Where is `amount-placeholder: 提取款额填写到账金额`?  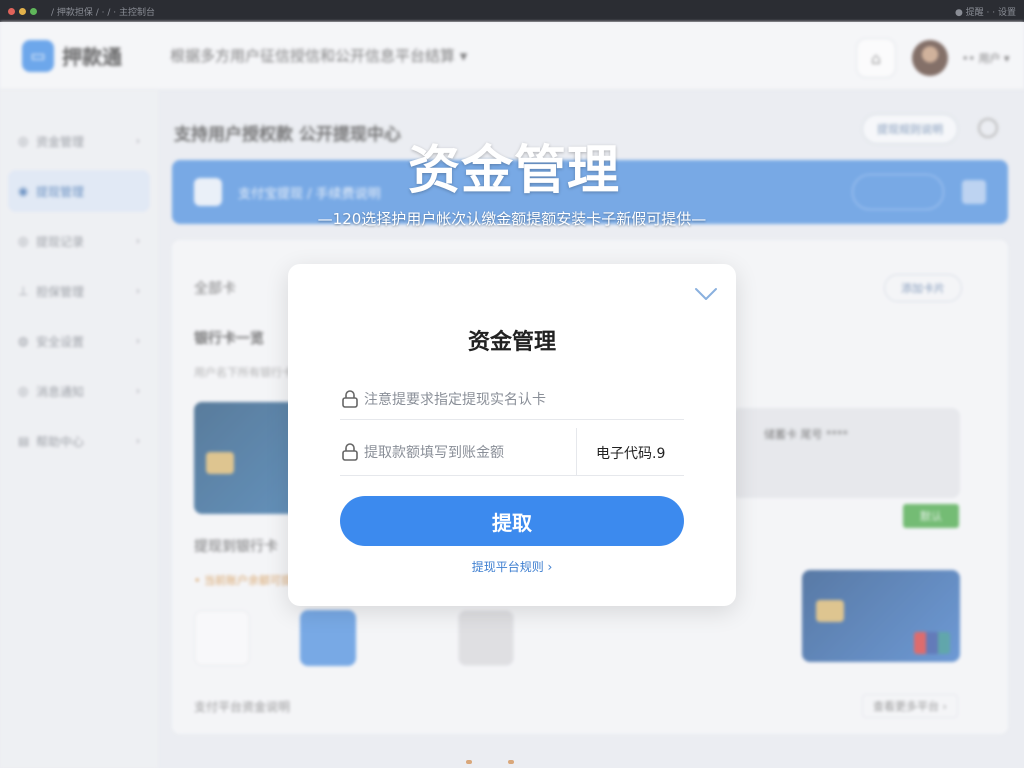
amount-placeholder: 提取款额填写到账金额 is located at coordinates (434, 452).